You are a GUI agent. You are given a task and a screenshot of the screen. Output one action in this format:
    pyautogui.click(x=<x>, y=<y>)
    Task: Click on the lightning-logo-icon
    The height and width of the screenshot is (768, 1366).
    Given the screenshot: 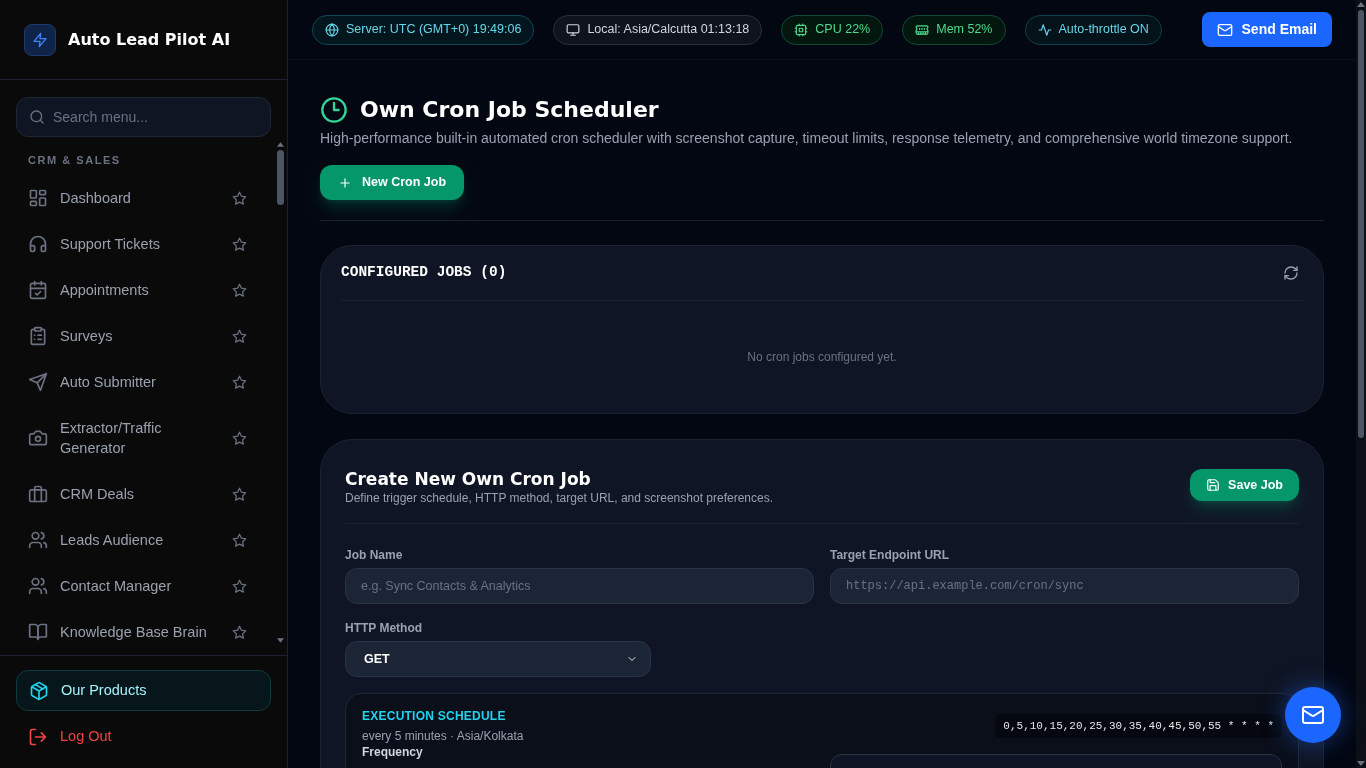 What is the action you would take?
    pyautogui.click(x=40, y=39)
    